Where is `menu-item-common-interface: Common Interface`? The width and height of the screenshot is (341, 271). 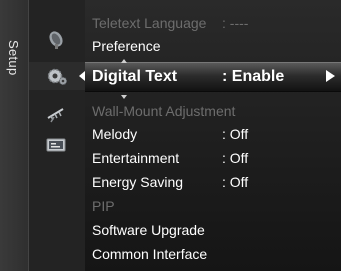 menu-item-common-interface: Common Interface is located at coordinates (213, 253).